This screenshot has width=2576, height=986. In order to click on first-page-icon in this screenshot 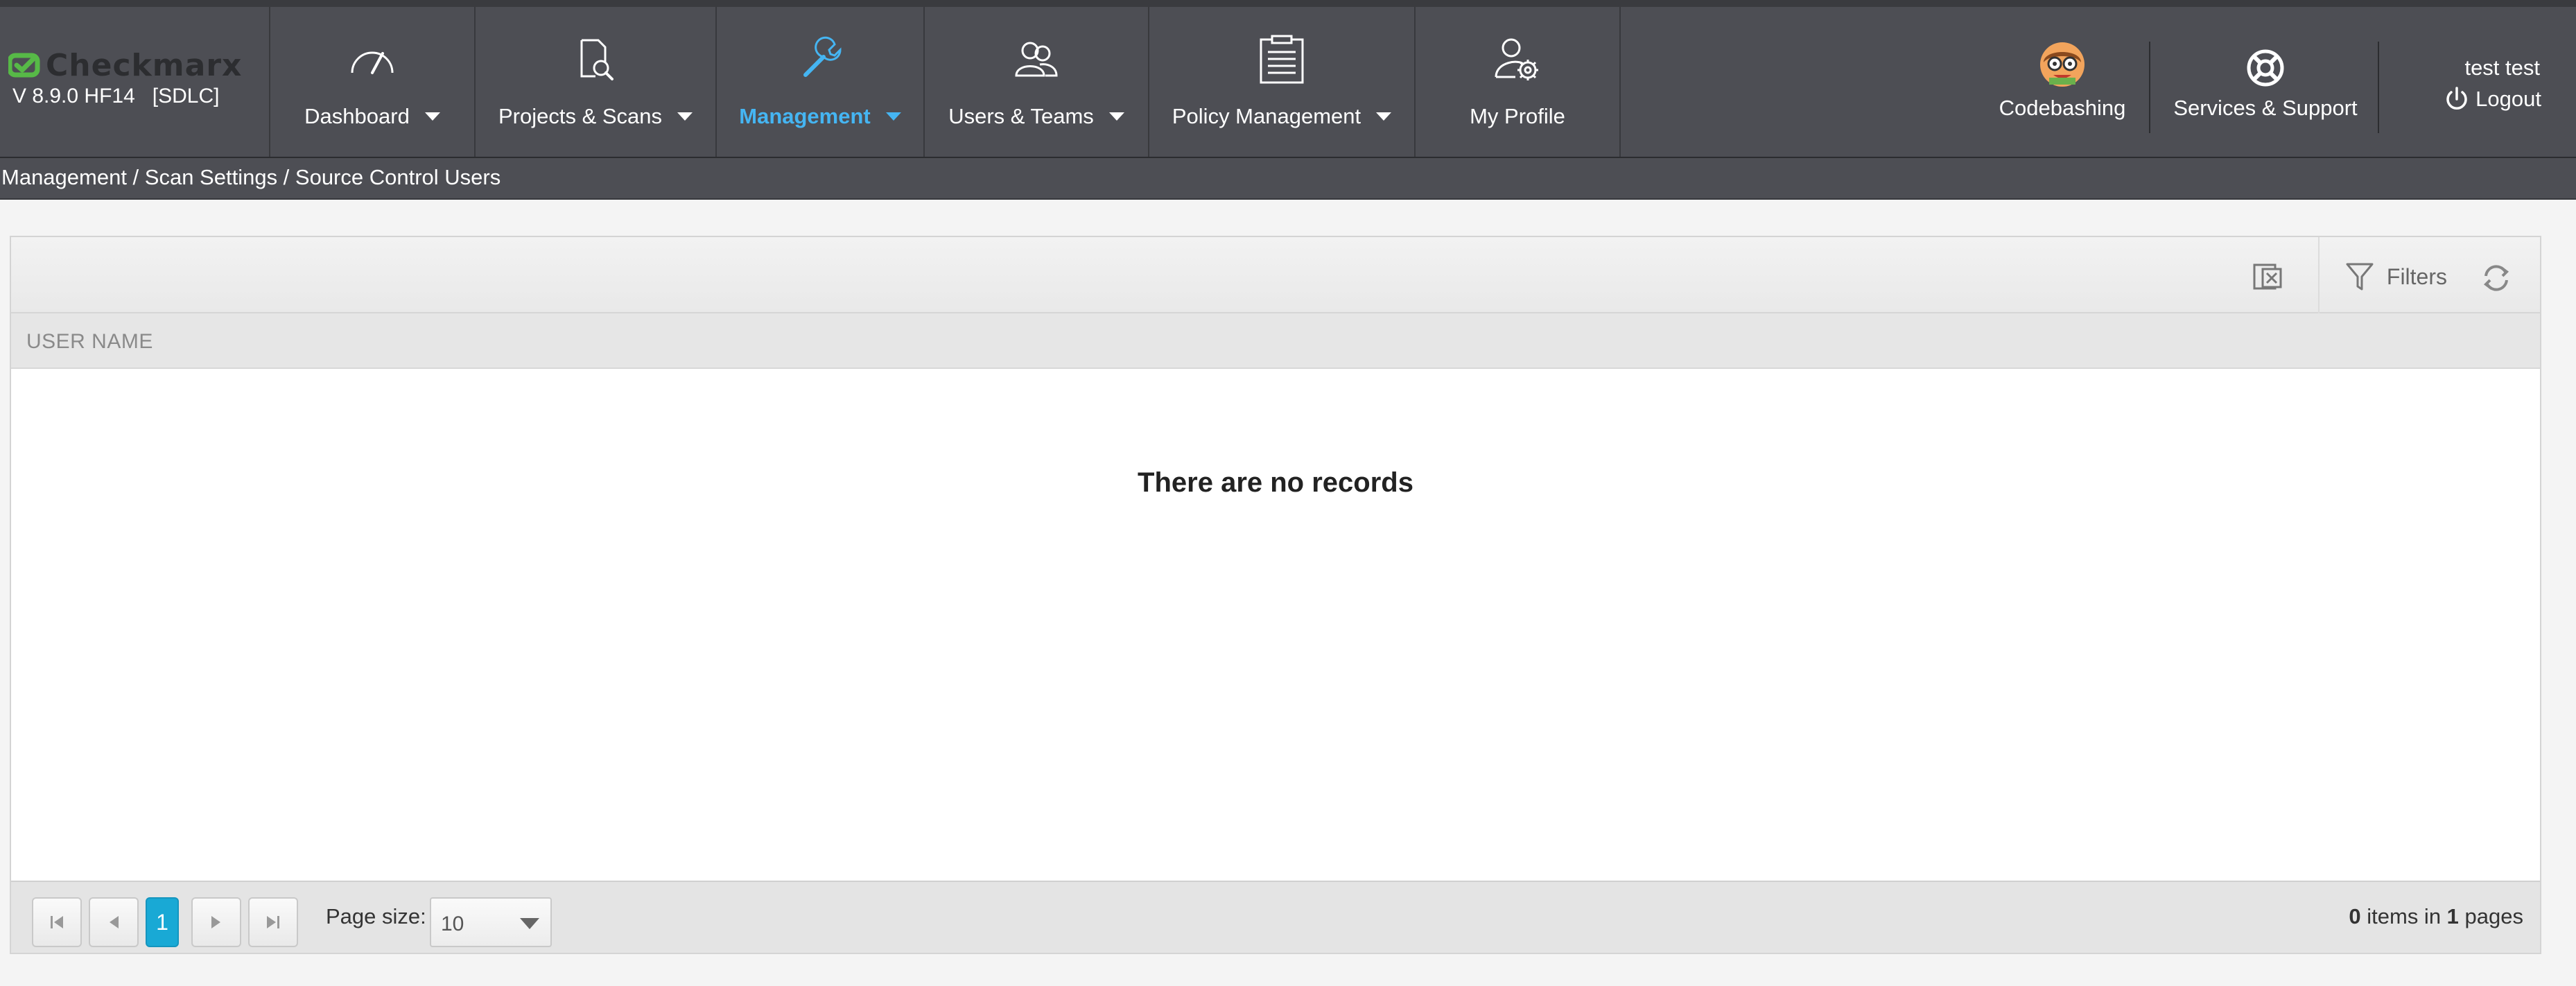, I will do `click(57, 922)`.